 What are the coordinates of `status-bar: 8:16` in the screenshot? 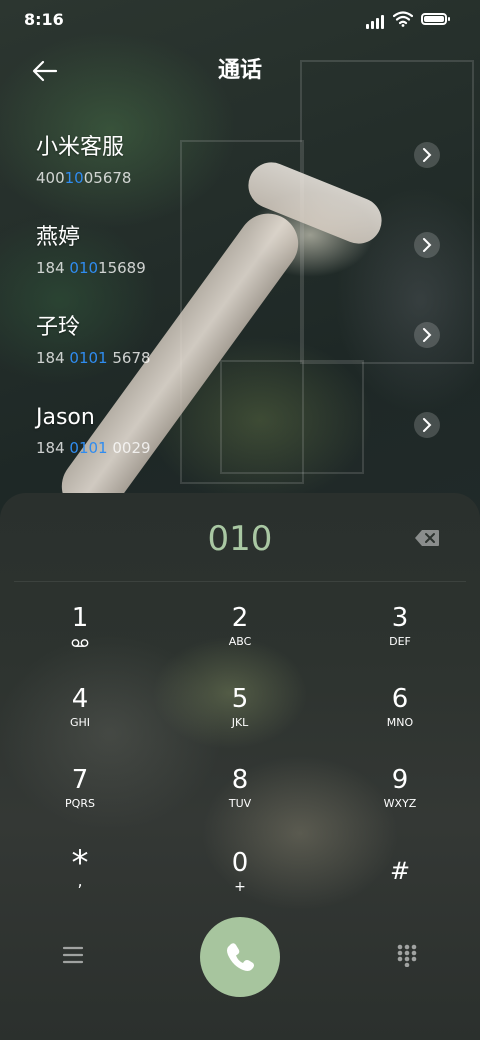 It's located at (240, 20).